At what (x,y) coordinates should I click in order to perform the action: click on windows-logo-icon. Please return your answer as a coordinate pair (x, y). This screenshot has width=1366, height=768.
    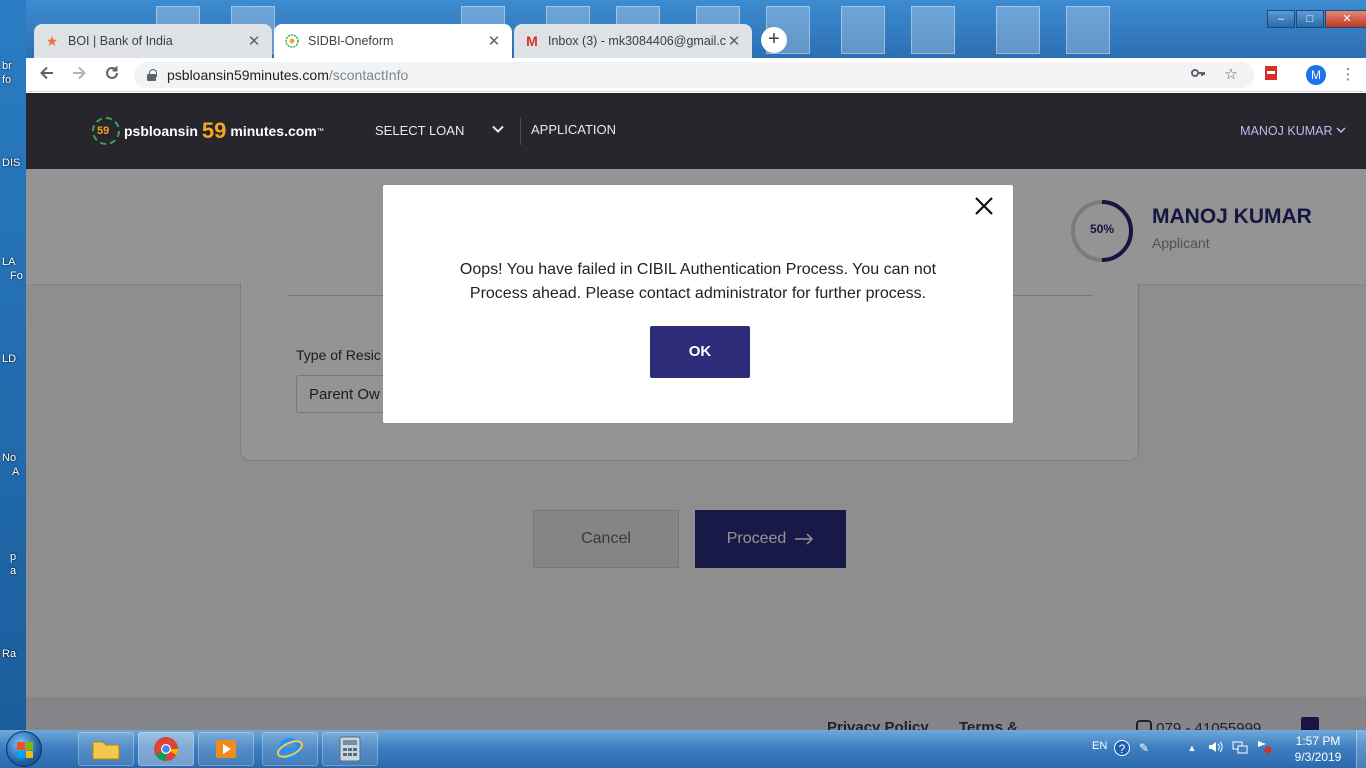
    Looking at the image, I should click on (25, 750).